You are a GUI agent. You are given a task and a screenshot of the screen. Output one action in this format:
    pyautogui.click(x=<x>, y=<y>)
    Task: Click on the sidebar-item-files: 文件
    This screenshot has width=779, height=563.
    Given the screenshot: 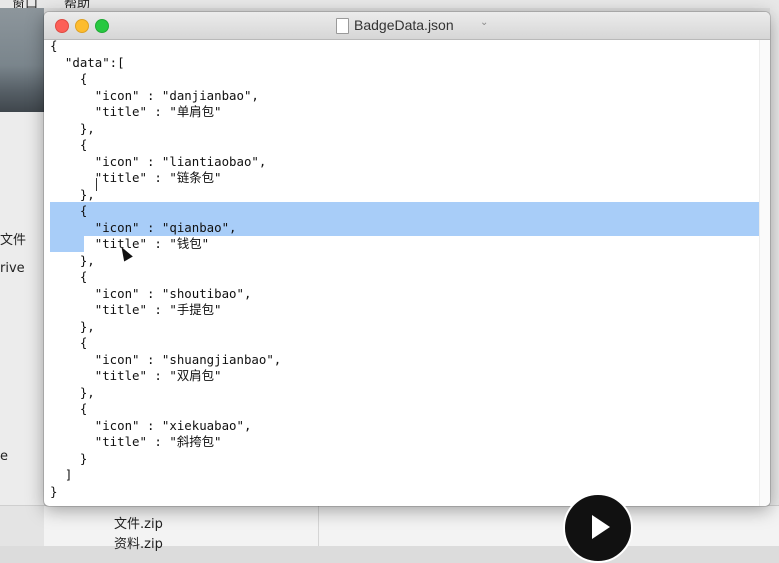 What is the action you would take?
    pyautogui.click(x=13, y=238)
    